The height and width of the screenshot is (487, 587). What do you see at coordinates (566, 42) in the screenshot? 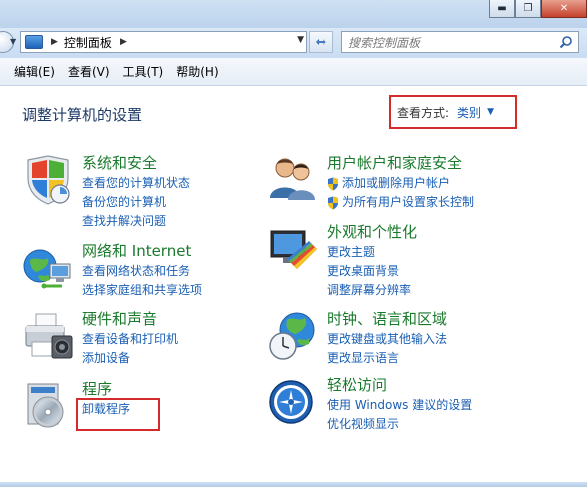
I see `search-icon` at bounding box center [566, 42].